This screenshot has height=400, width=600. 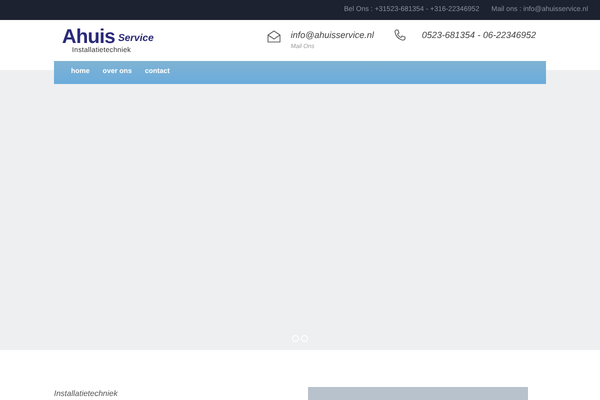 I want to click on logo-service: Service, so click(x=136, y=39).